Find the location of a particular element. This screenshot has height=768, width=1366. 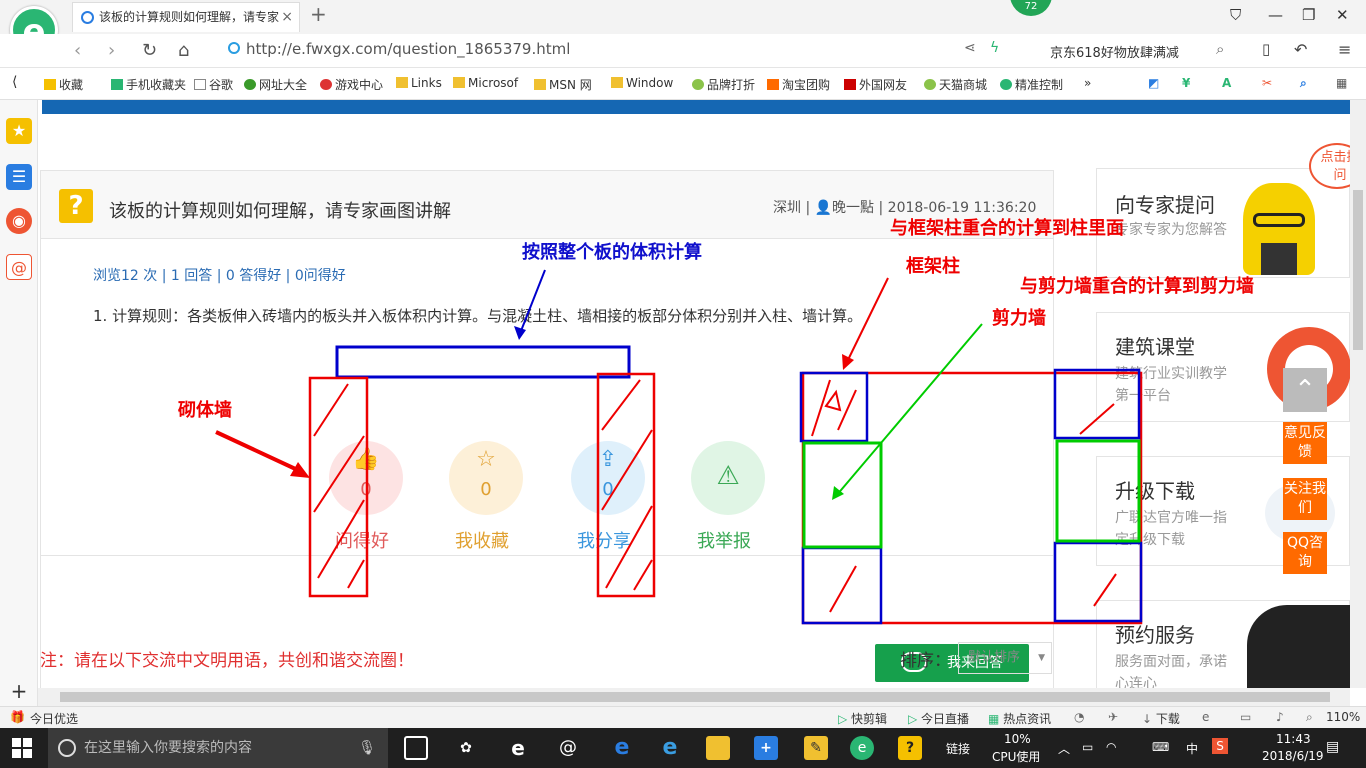

bookmark-item: Links is located at coordinates (419, 83).